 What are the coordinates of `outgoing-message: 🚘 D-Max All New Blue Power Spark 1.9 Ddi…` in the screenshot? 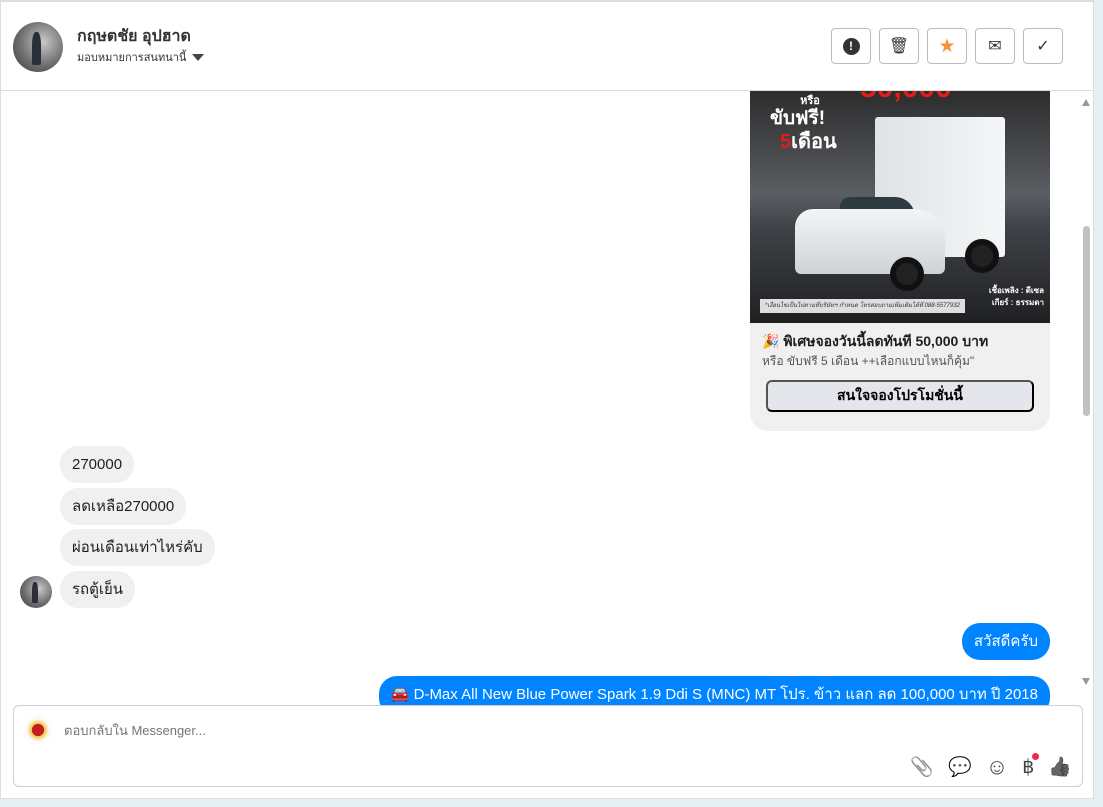 It's located at (714, 690).